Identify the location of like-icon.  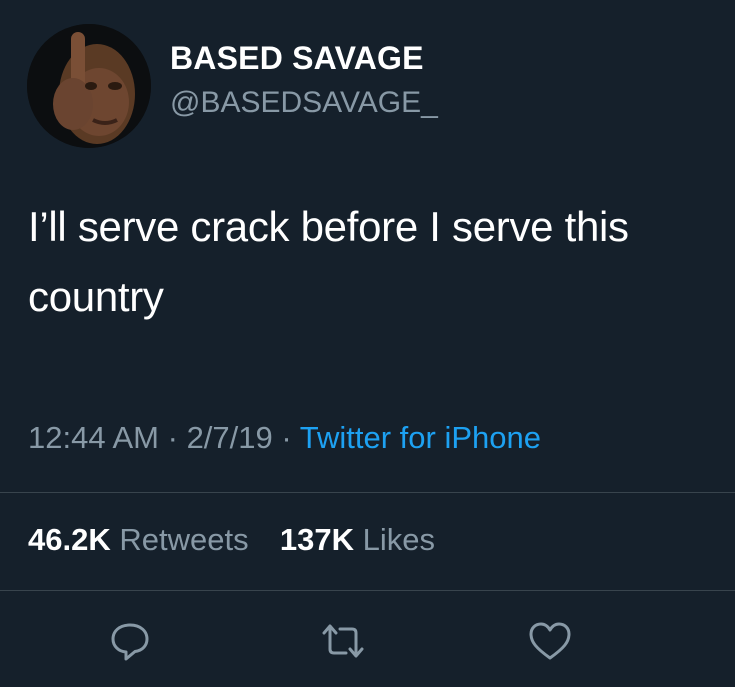
(550, 641).